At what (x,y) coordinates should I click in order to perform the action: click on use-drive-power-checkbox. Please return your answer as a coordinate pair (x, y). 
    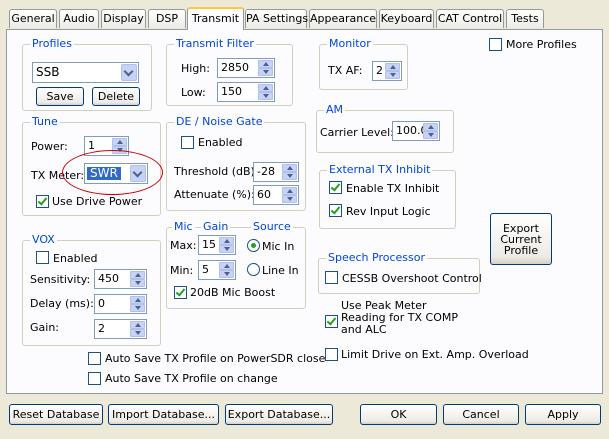
    Looking at the image, I should click on (42, 201).